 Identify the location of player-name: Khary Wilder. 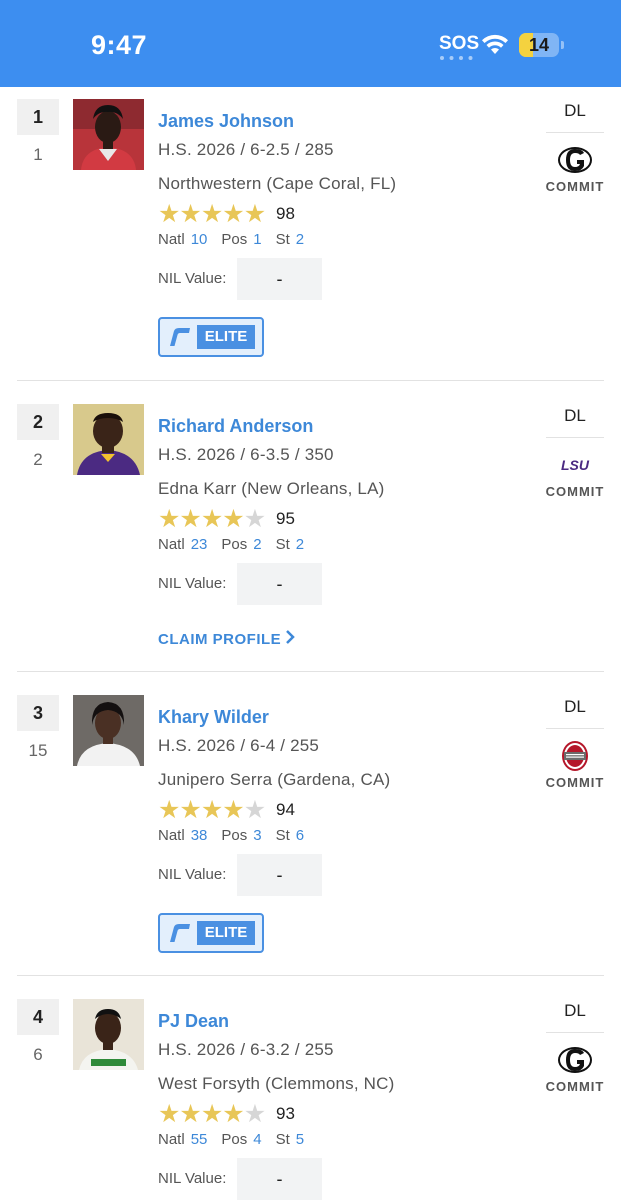
(213, 717).